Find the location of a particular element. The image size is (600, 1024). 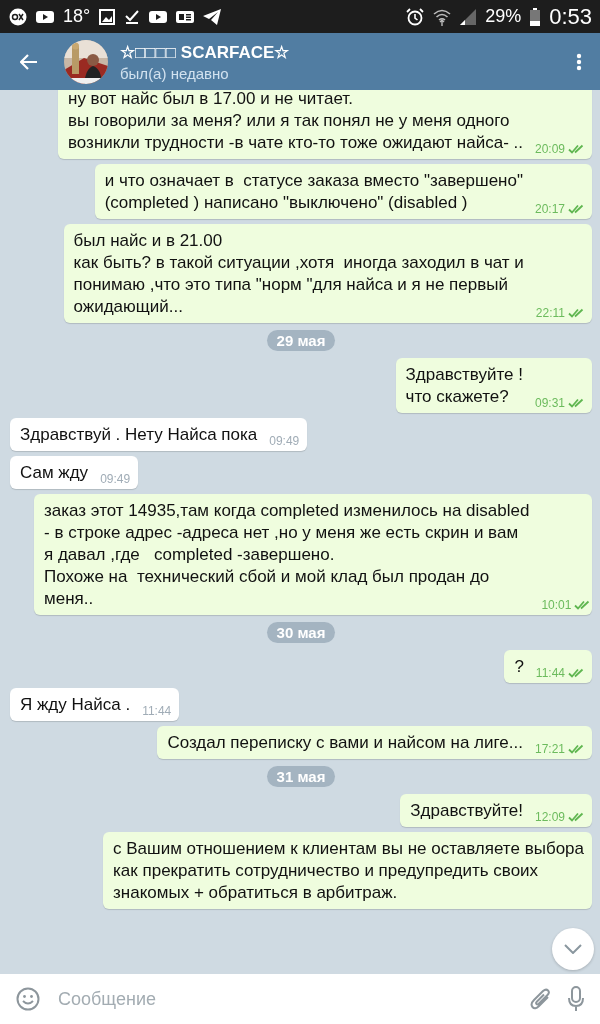

more-options-icon is located at coordinates (579, 61).